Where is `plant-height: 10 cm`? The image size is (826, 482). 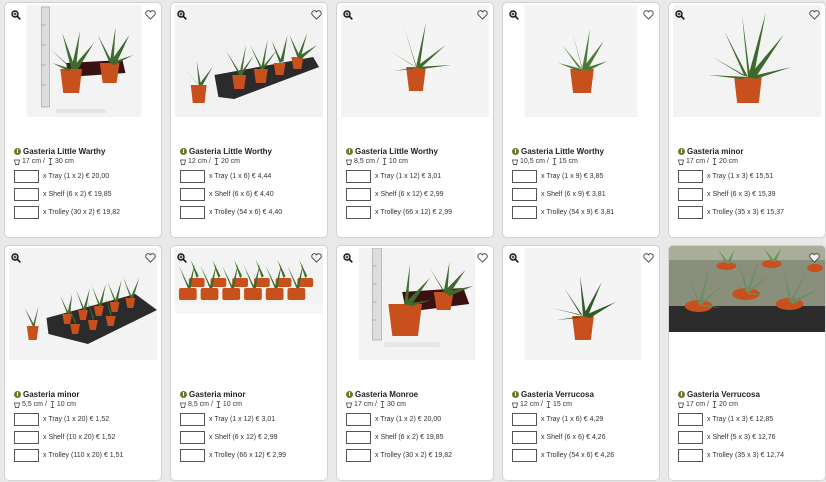
plant-height: 10 cm is located at coordinates (398, 161).